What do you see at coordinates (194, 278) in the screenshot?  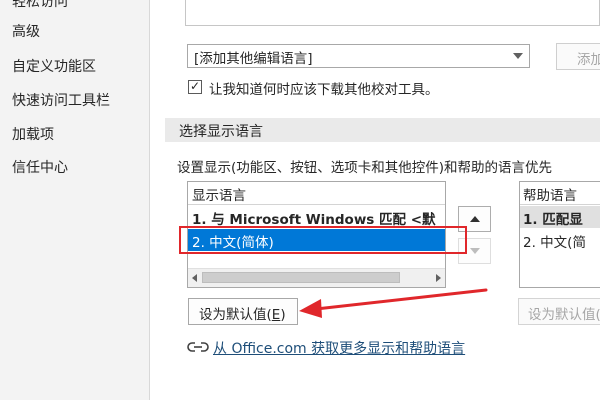 I see `scroll-left-icon` at bounding box center [194, 278].